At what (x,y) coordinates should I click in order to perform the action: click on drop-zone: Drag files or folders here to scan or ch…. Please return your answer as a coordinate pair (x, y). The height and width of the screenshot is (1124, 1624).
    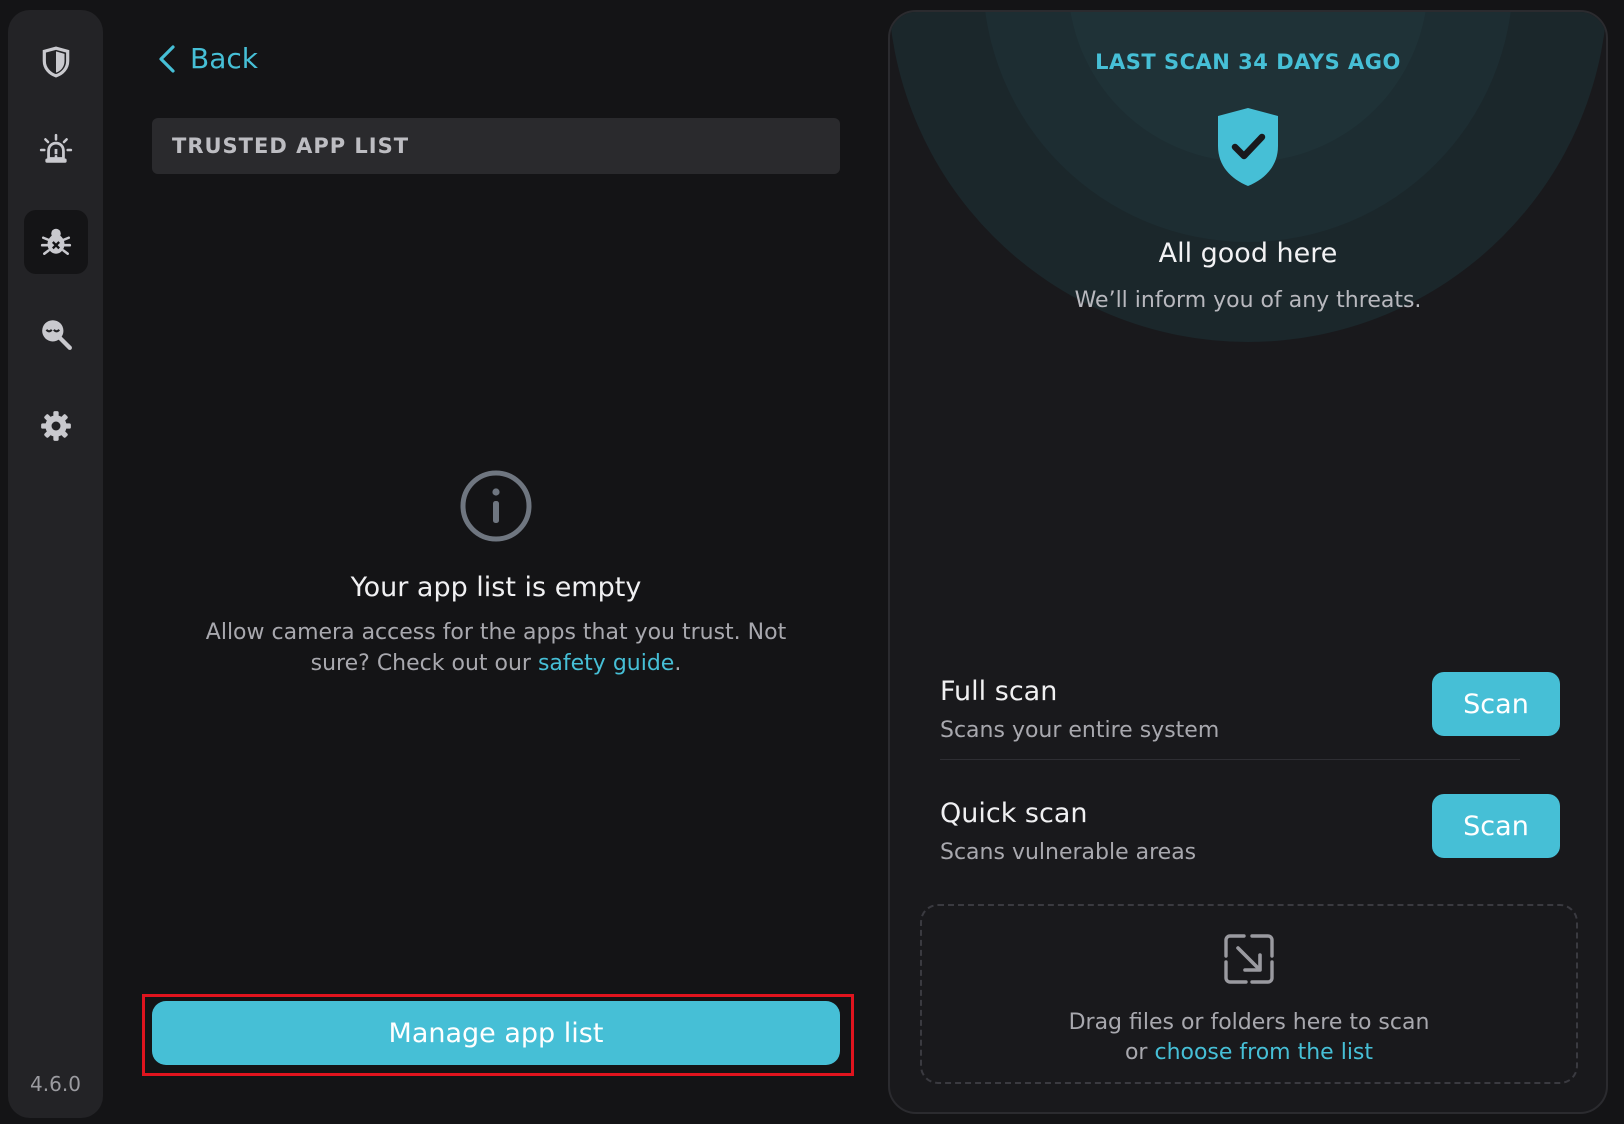
    Looking at the image, I should click on (1249, 994).